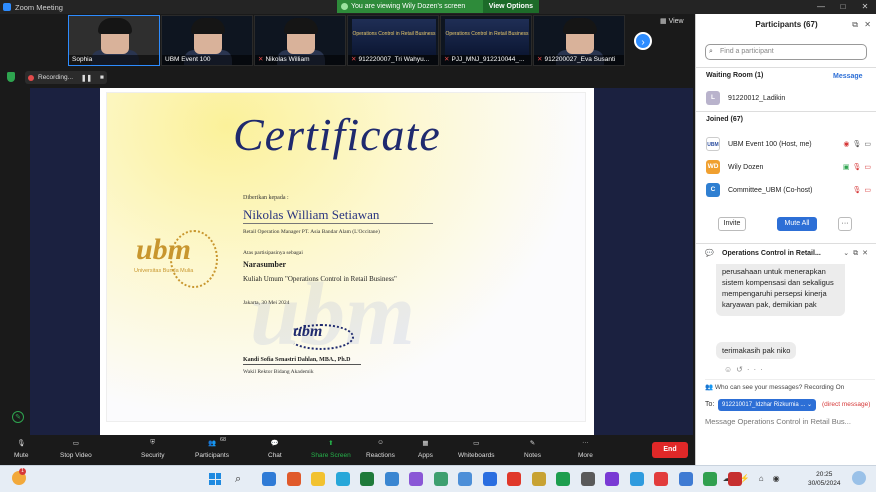 This screenshot has height=492, width=876. I want to click on participant-count-badge: 68, so click(223, 440).